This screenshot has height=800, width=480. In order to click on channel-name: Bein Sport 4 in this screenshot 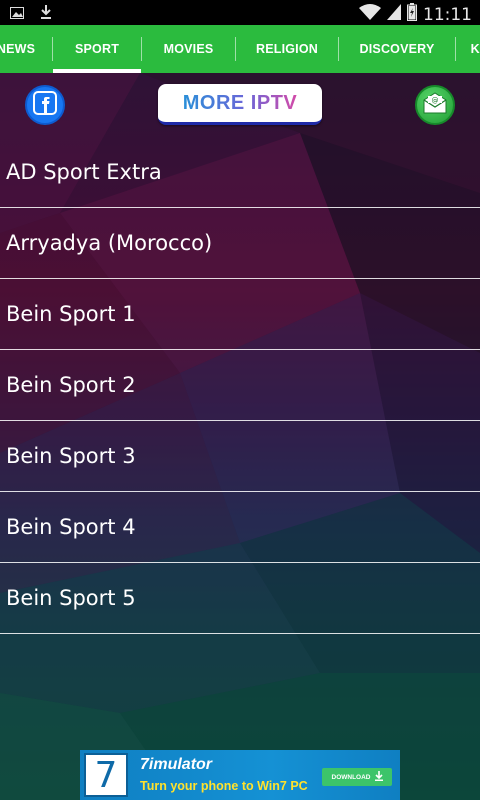, I will do `click(71, 527)`.